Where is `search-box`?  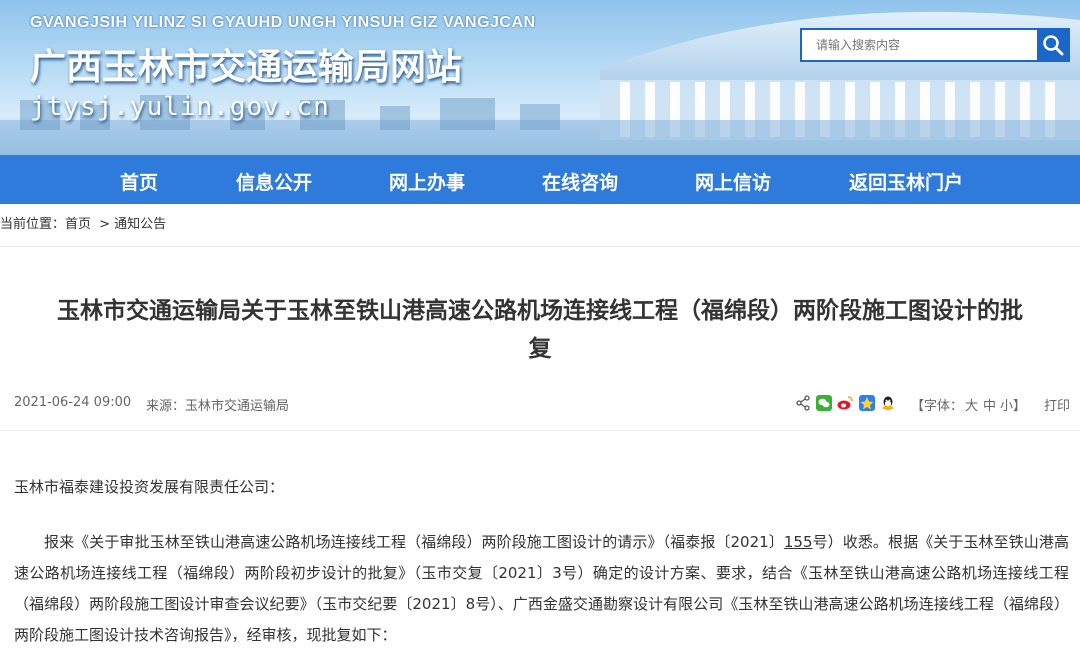 search-box is located at coordinates (935, 45).